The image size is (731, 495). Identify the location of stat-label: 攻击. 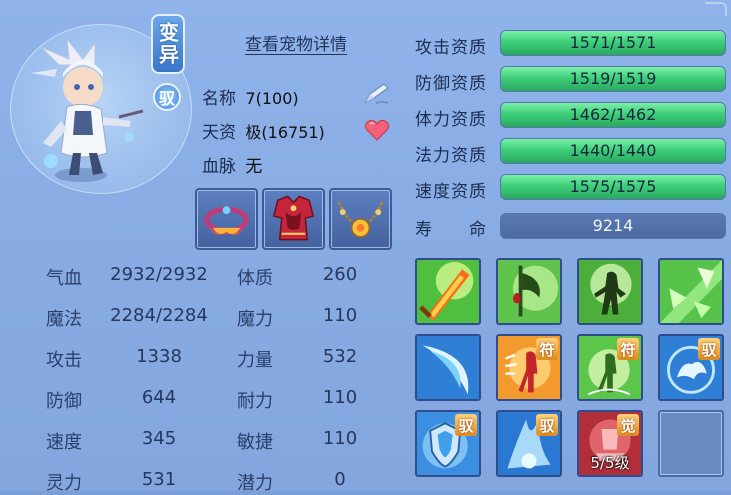
(64, 360).